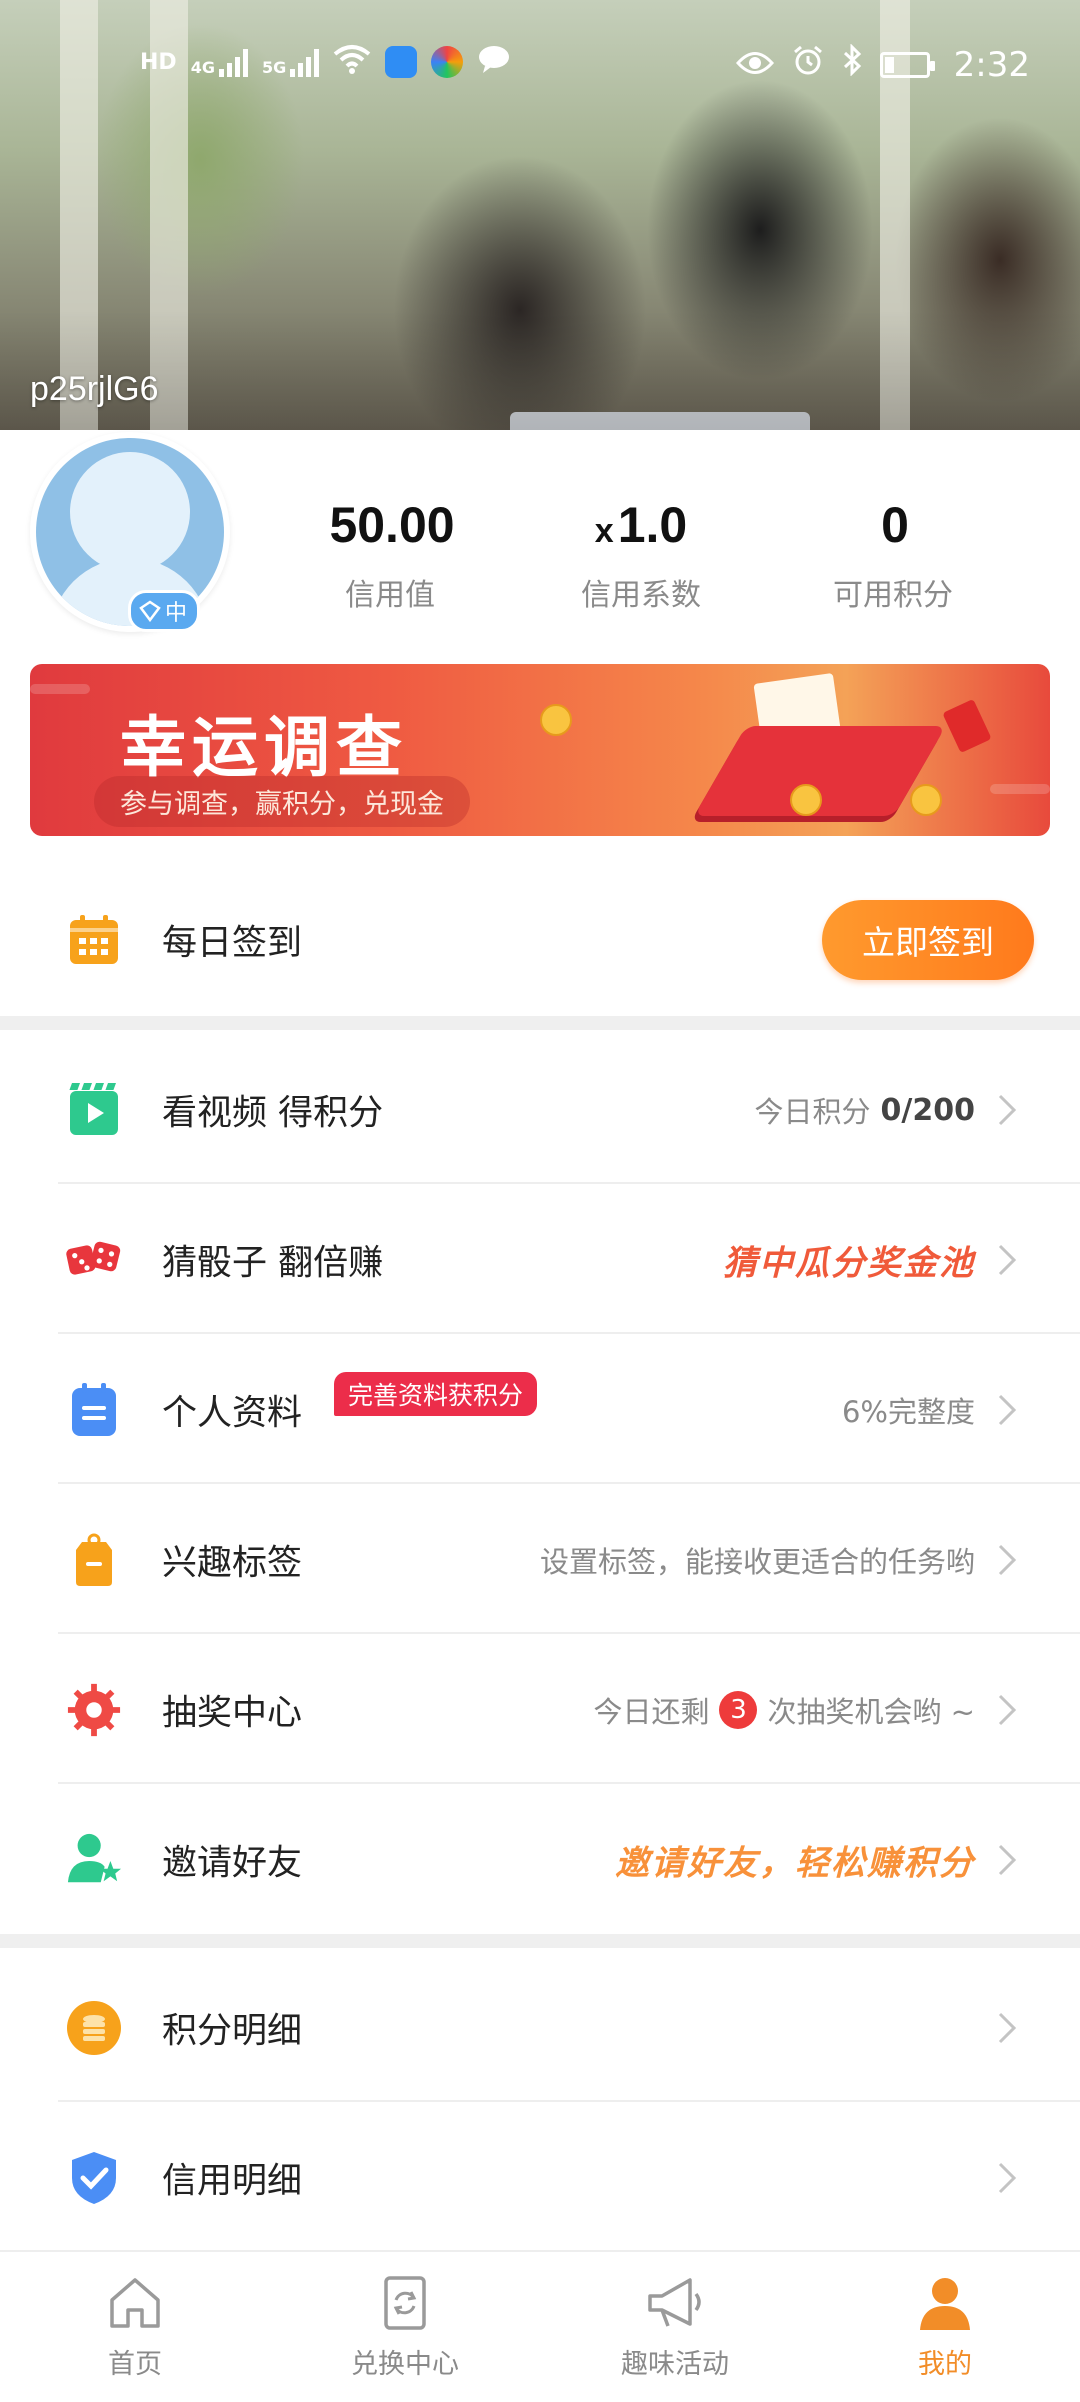 This screenshot has width=1080, height=2402. I want to click on clipboard-icon, so click(94, 1410).